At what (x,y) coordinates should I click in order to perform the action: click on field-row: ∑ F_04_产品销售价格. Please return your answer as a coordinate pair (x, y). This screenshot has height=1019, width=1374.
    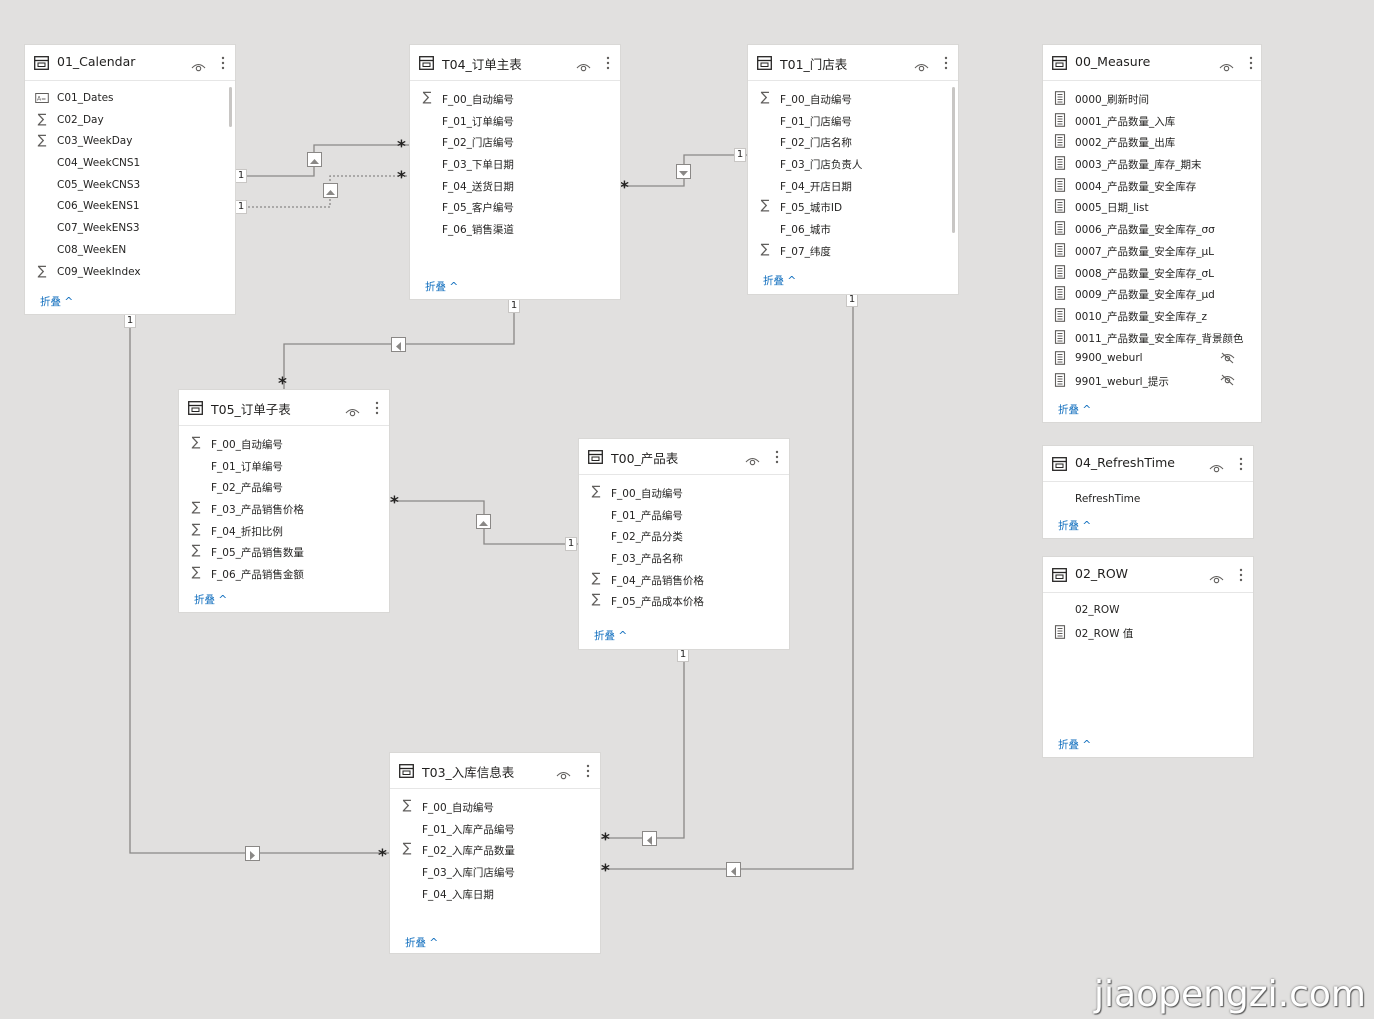
    Looking at the image, I should click on (684, 581).